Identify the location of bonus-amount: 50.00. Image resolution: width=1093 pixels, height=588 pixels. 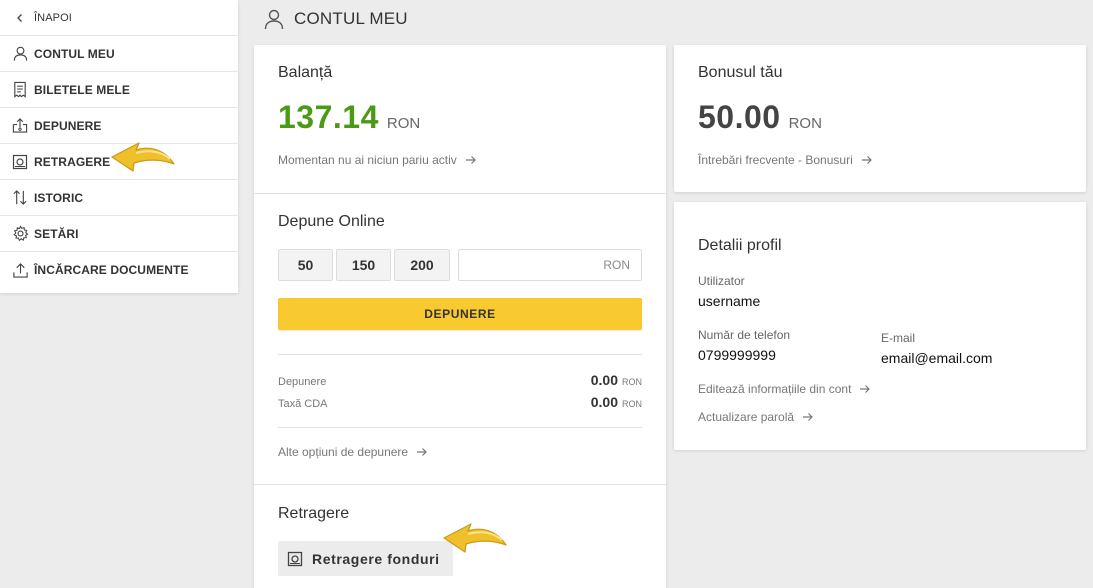
(739, 117).